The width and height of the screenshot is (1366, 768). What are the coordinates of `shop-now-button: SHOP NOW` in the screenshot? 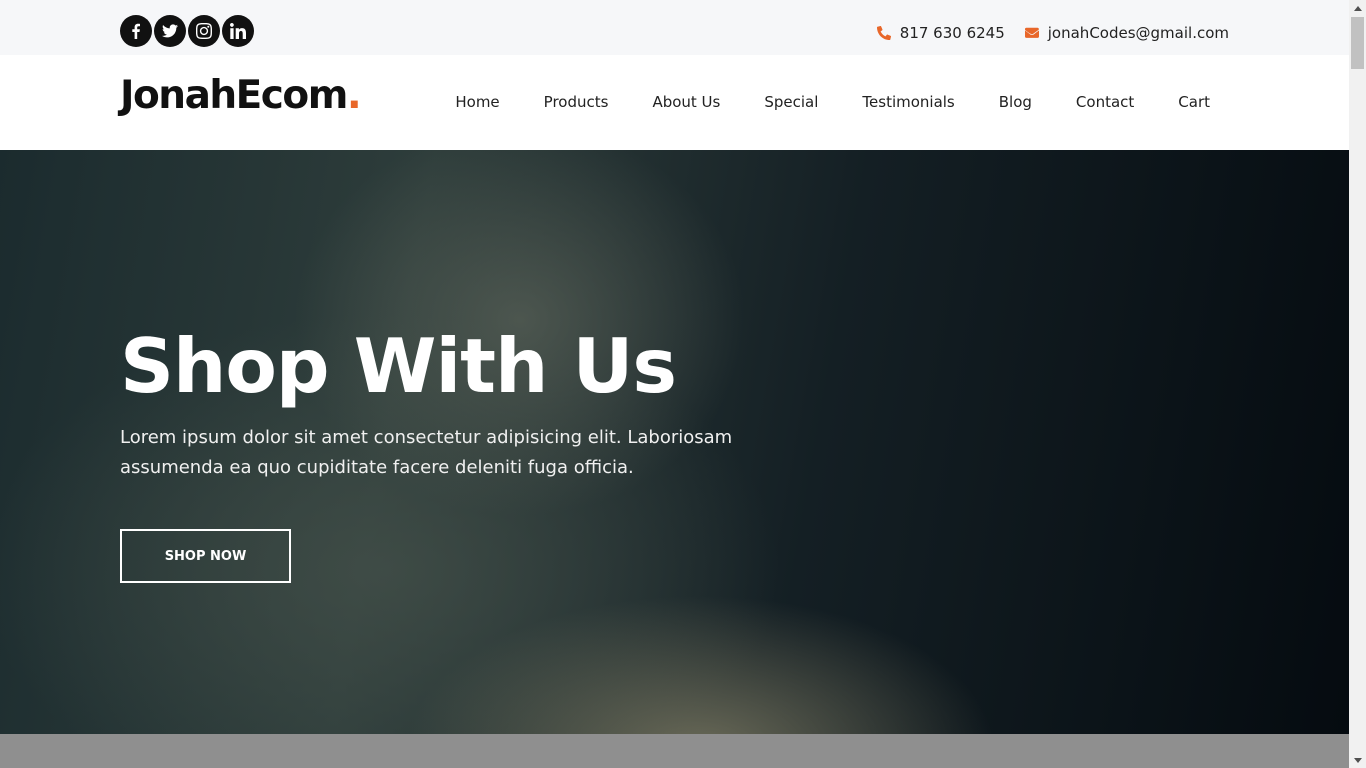 It's located at (205, 556).